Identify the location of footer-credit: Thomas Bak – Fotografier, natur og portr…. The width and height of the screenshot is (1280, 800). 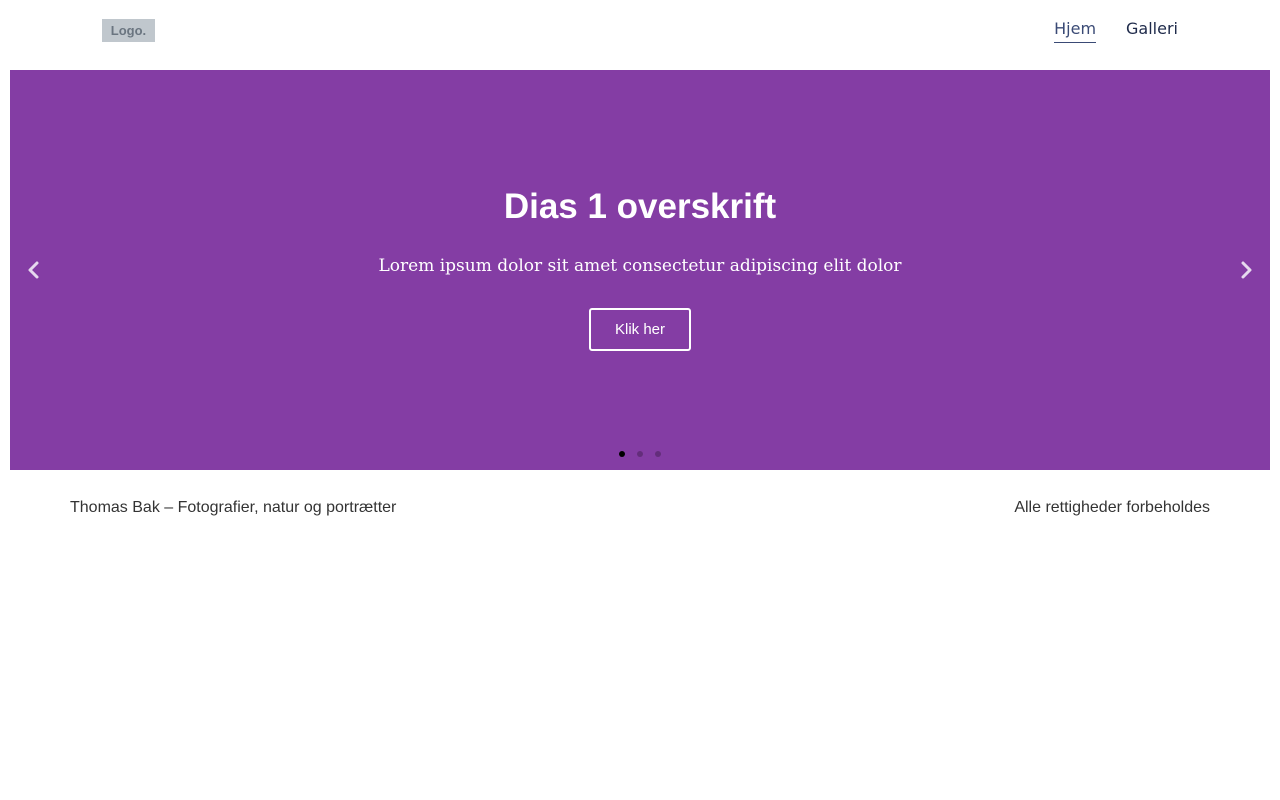
(233, 507).